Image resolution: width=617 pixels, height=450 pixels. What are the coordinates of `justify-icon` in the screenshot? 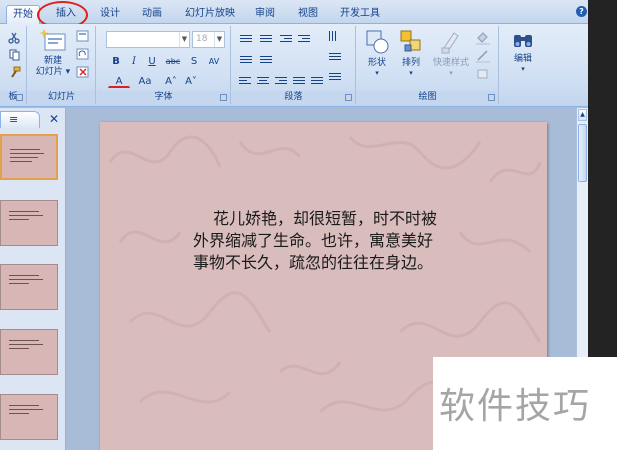 It's located at (299, 81).